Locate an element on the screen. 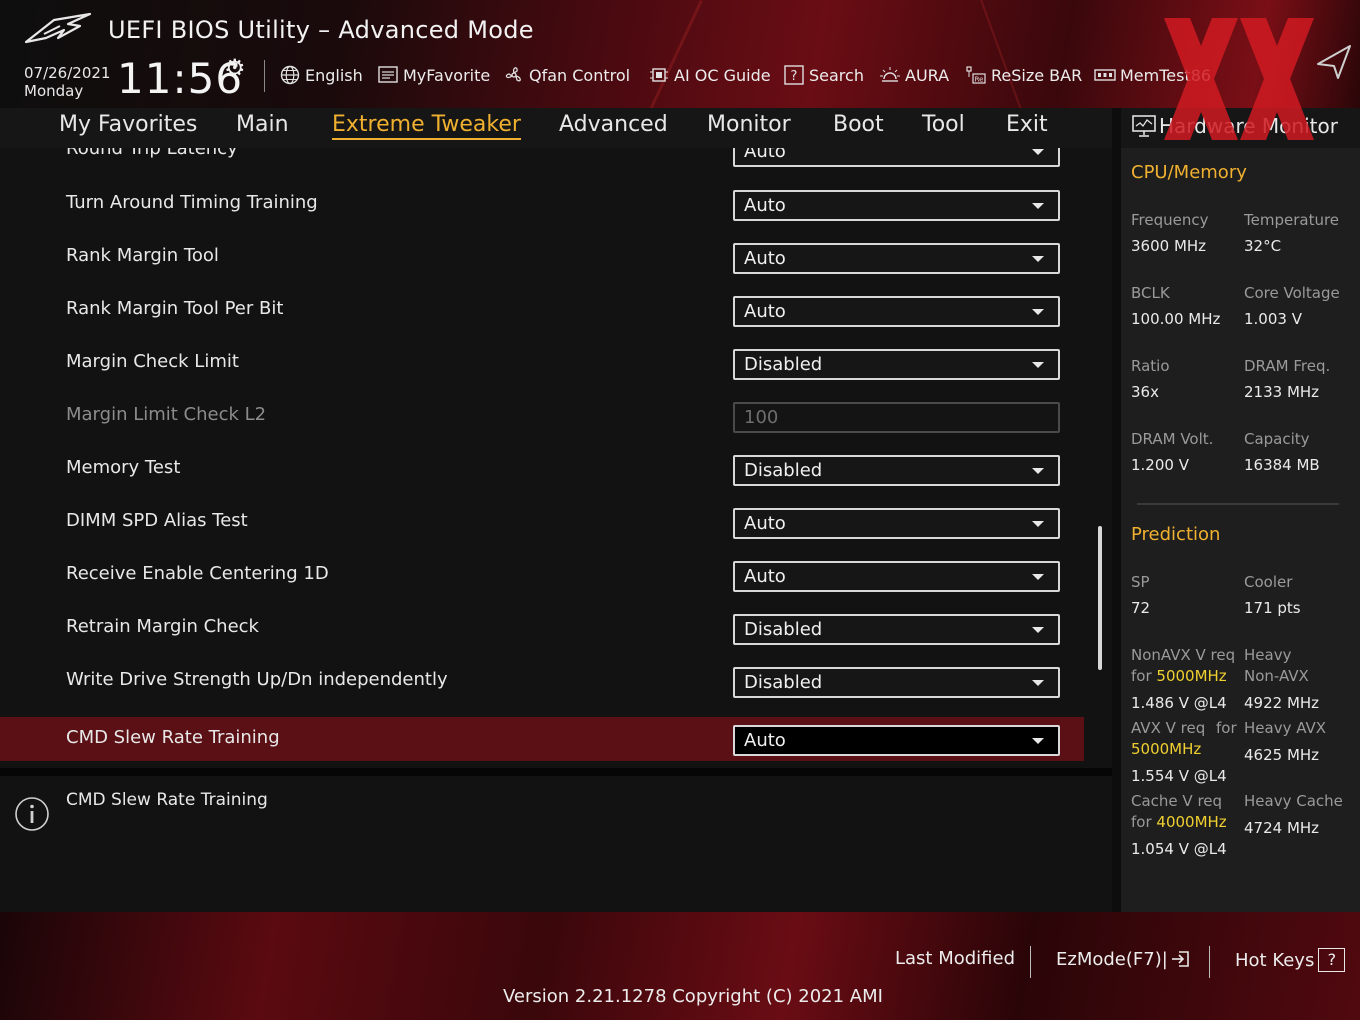 The height and width of the screenshot is (1020, 1360). avx-for-word: for is located at coordinates (1226, 728).